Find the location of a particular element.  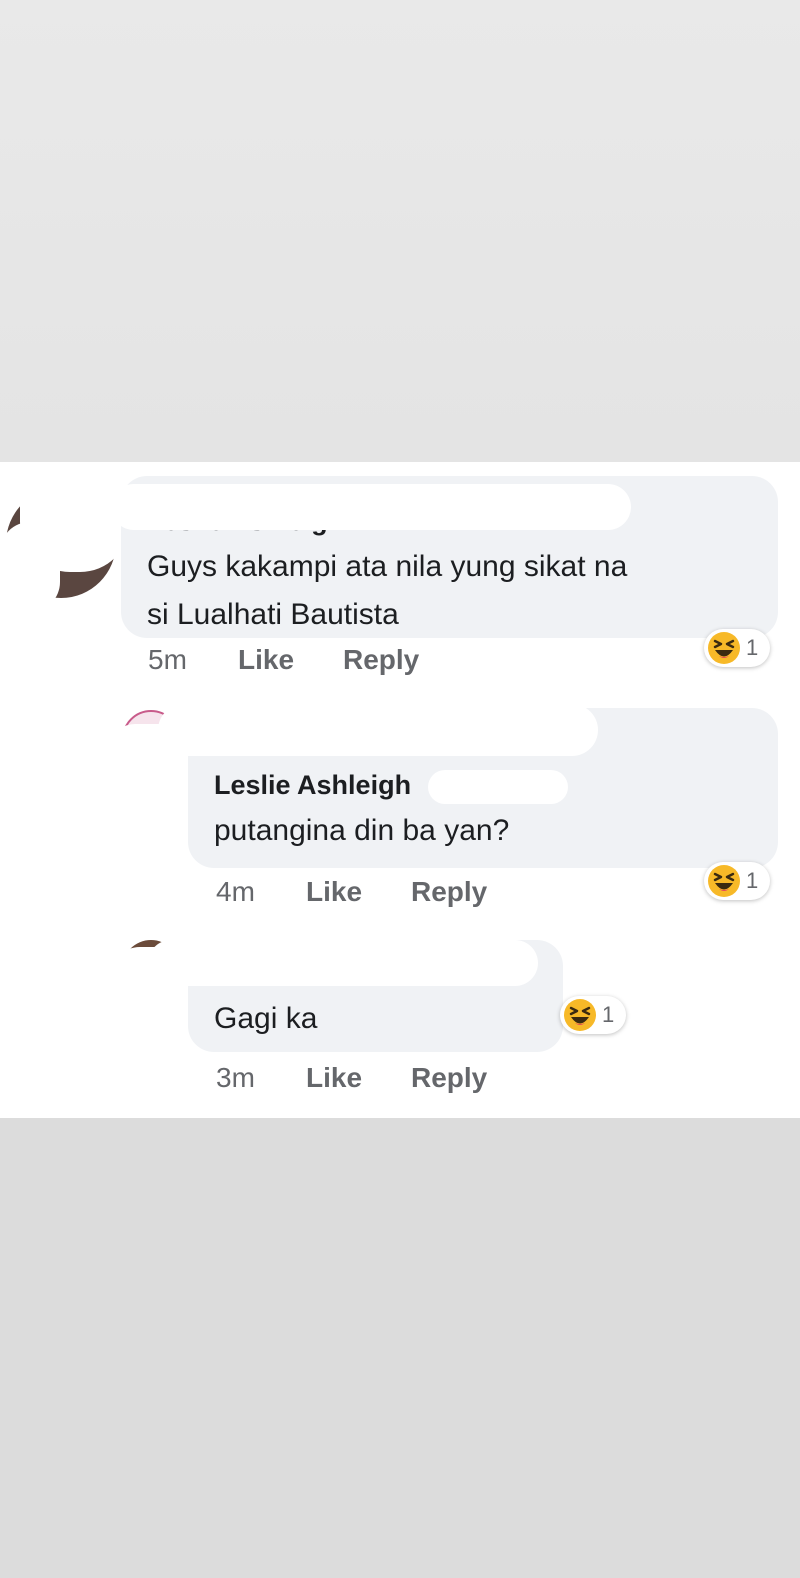

comment-text: putangina din ba yan? is located at coordinates (362, 830).